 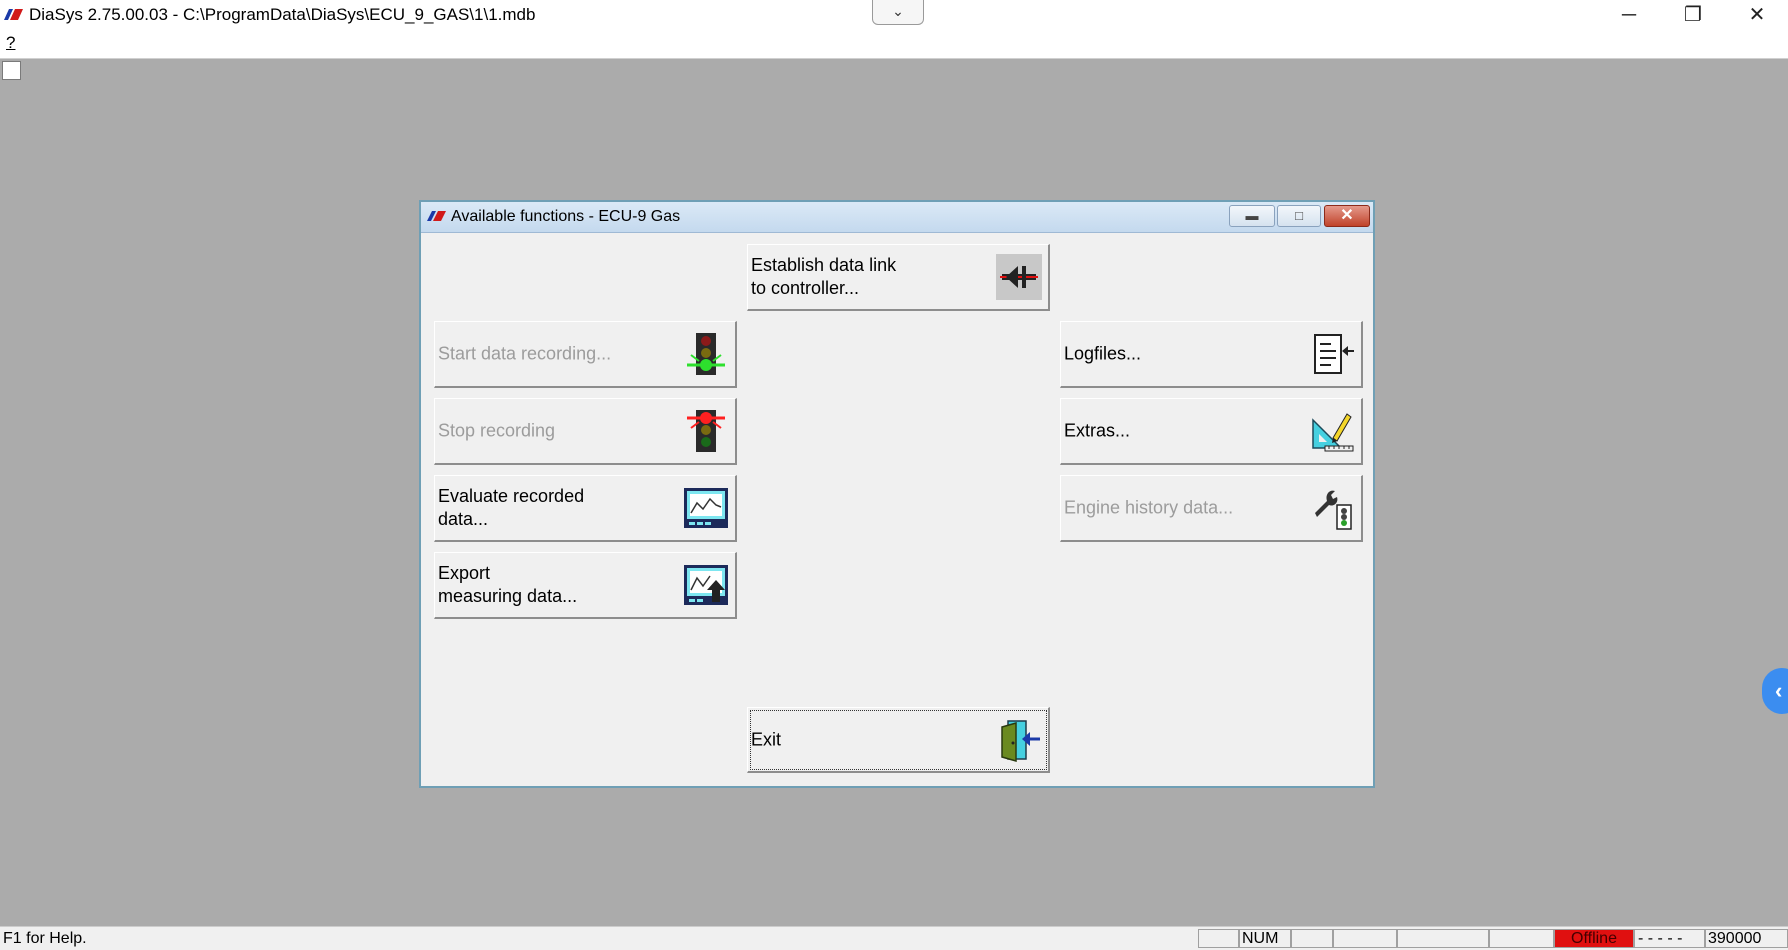 What do you see at coordinates (45, 938) in the screenshot?
I see `help-hint: F1 for Help.` at bounding box center [45, 938].